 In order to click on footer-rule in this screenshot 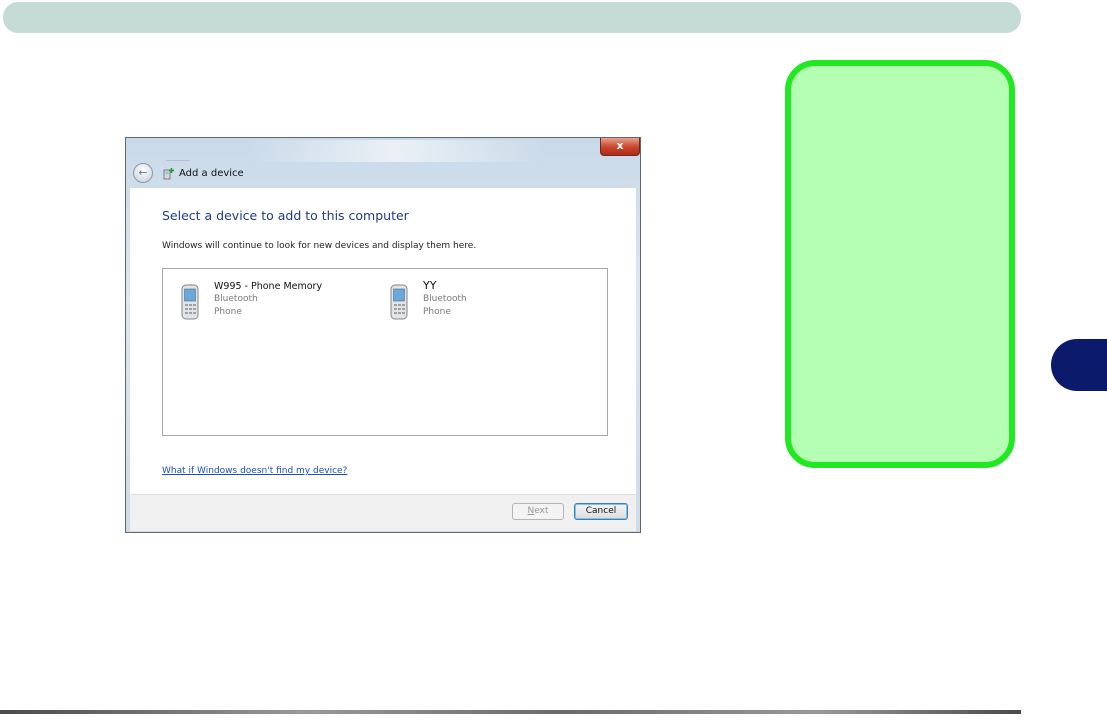, I will do `click(510, 712)`.